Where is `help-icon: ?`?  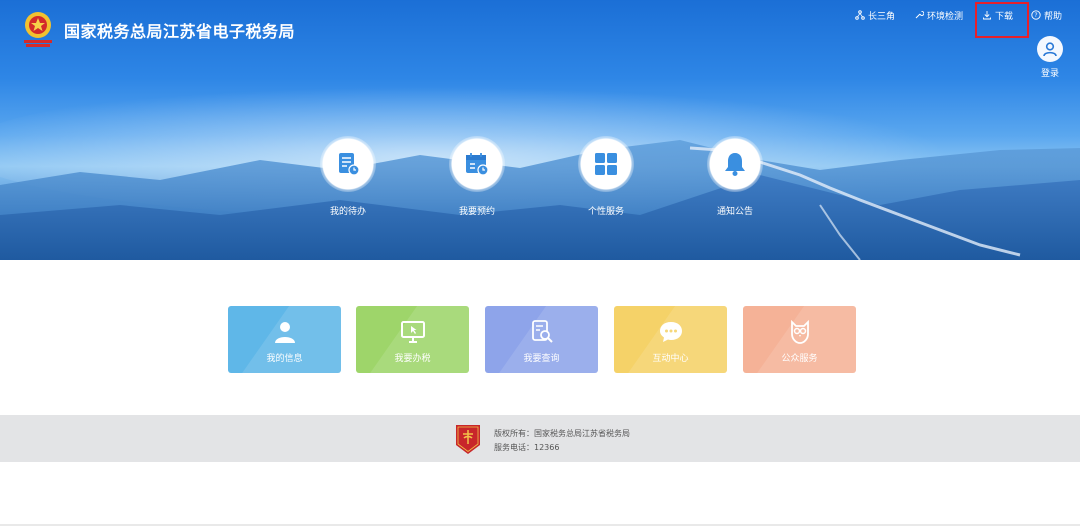 help-icon: ? is located at coordinates (1036, 15).